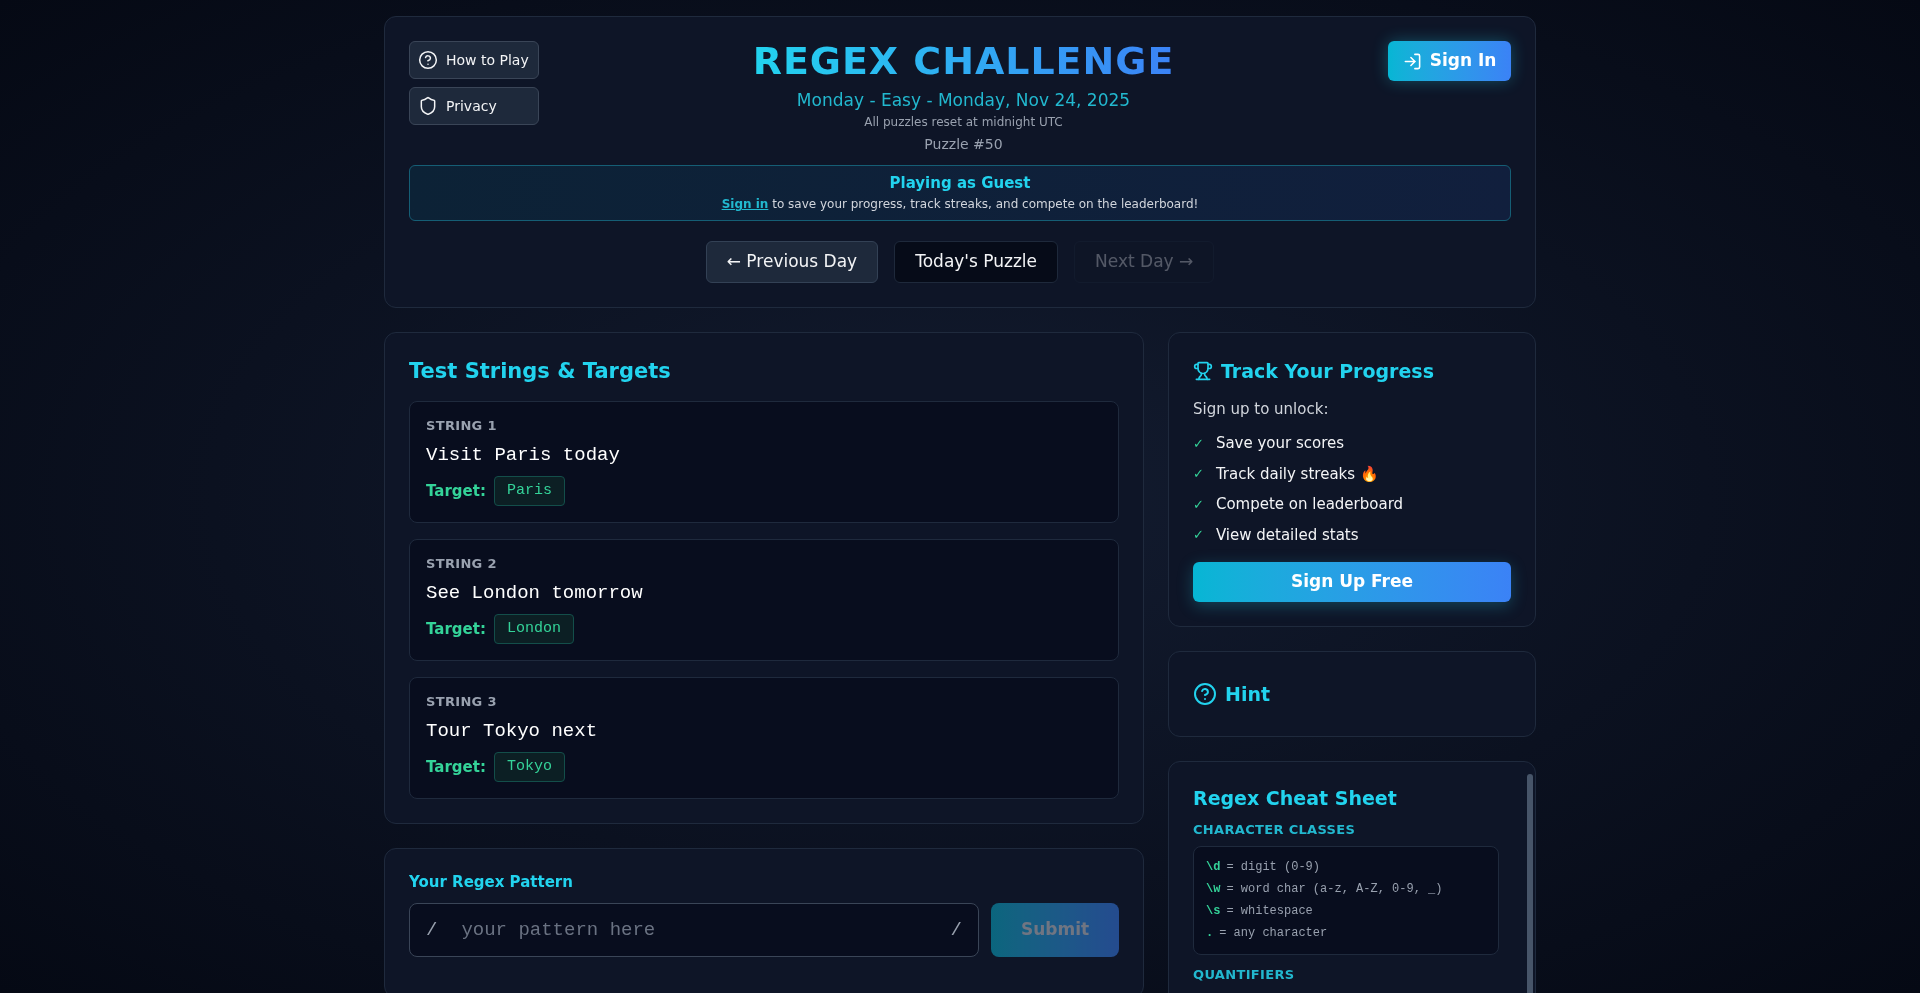 Image resolution: width=1920 pixels, height=993 pixels. What do you see at coordinates (1210, 933) in the screenshot?
I see `regex-token: .` at bounding box center [1210, 933].